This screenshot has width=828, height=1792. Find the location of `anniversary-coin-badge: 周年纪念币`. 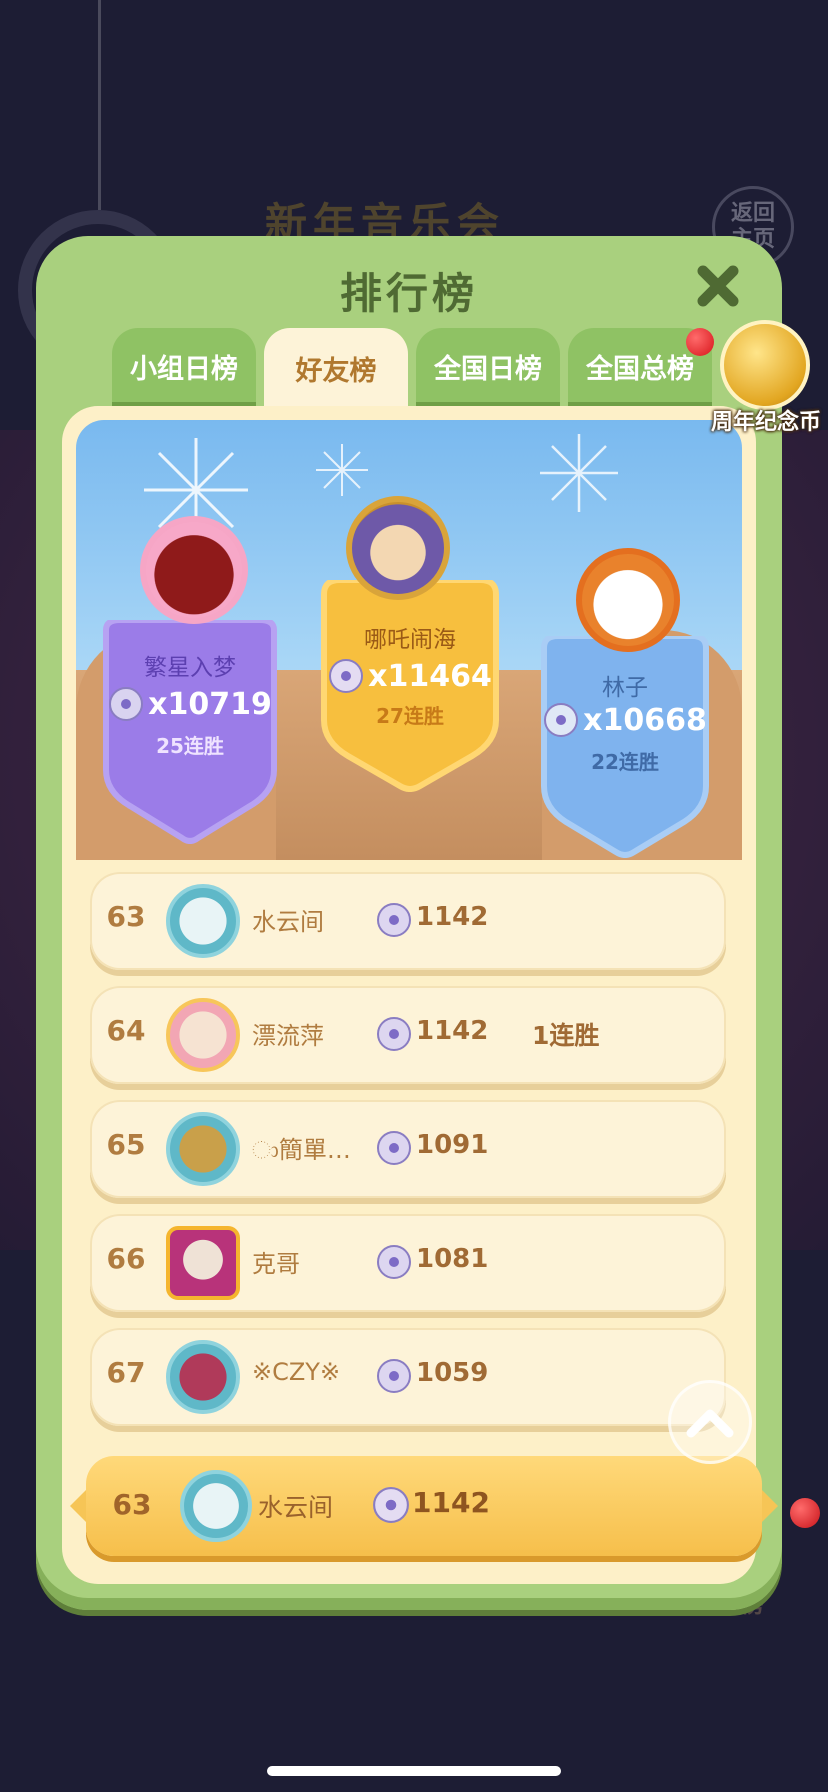

anniversary-coin-badge: 周年纪念币 is located at coordinates (766, 382).